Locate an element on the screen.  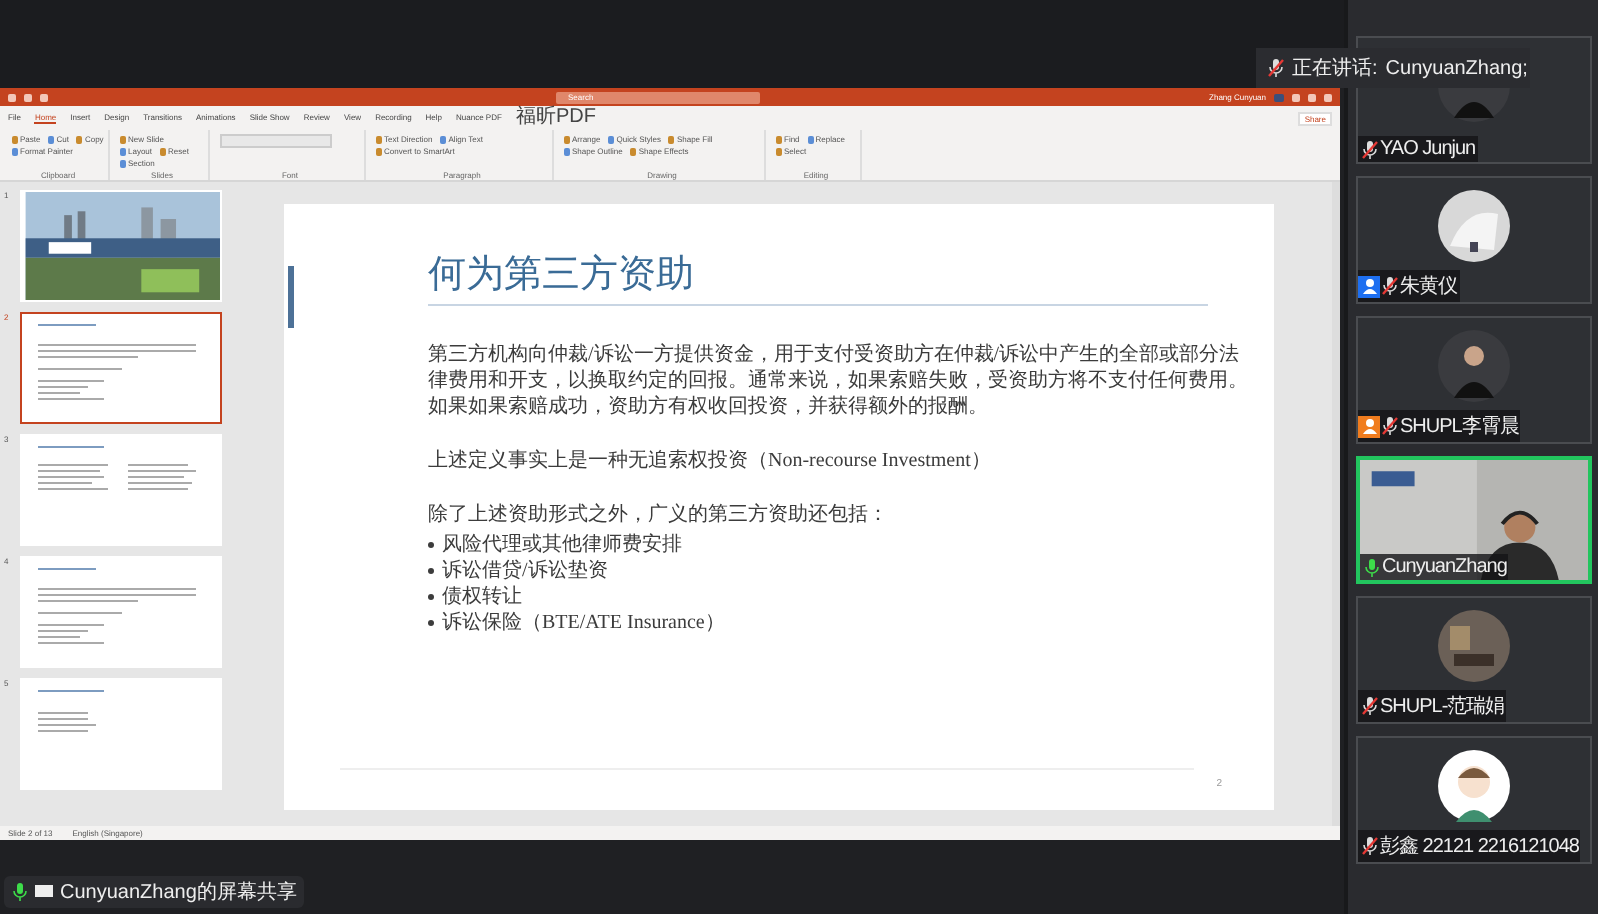
participant-name: SHUPL-范瑞娟 is located at coordinates (1442, 706).